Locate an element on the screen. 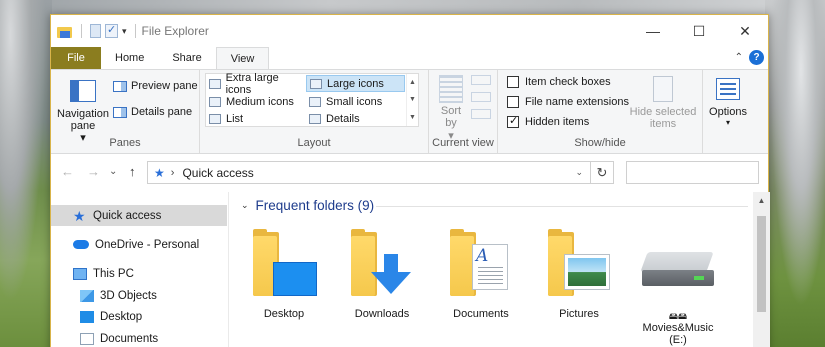 The image size is (825, 347). frequent-folders-header: ⌄ Frequent folders (9) is located at coordinates (307, 205).